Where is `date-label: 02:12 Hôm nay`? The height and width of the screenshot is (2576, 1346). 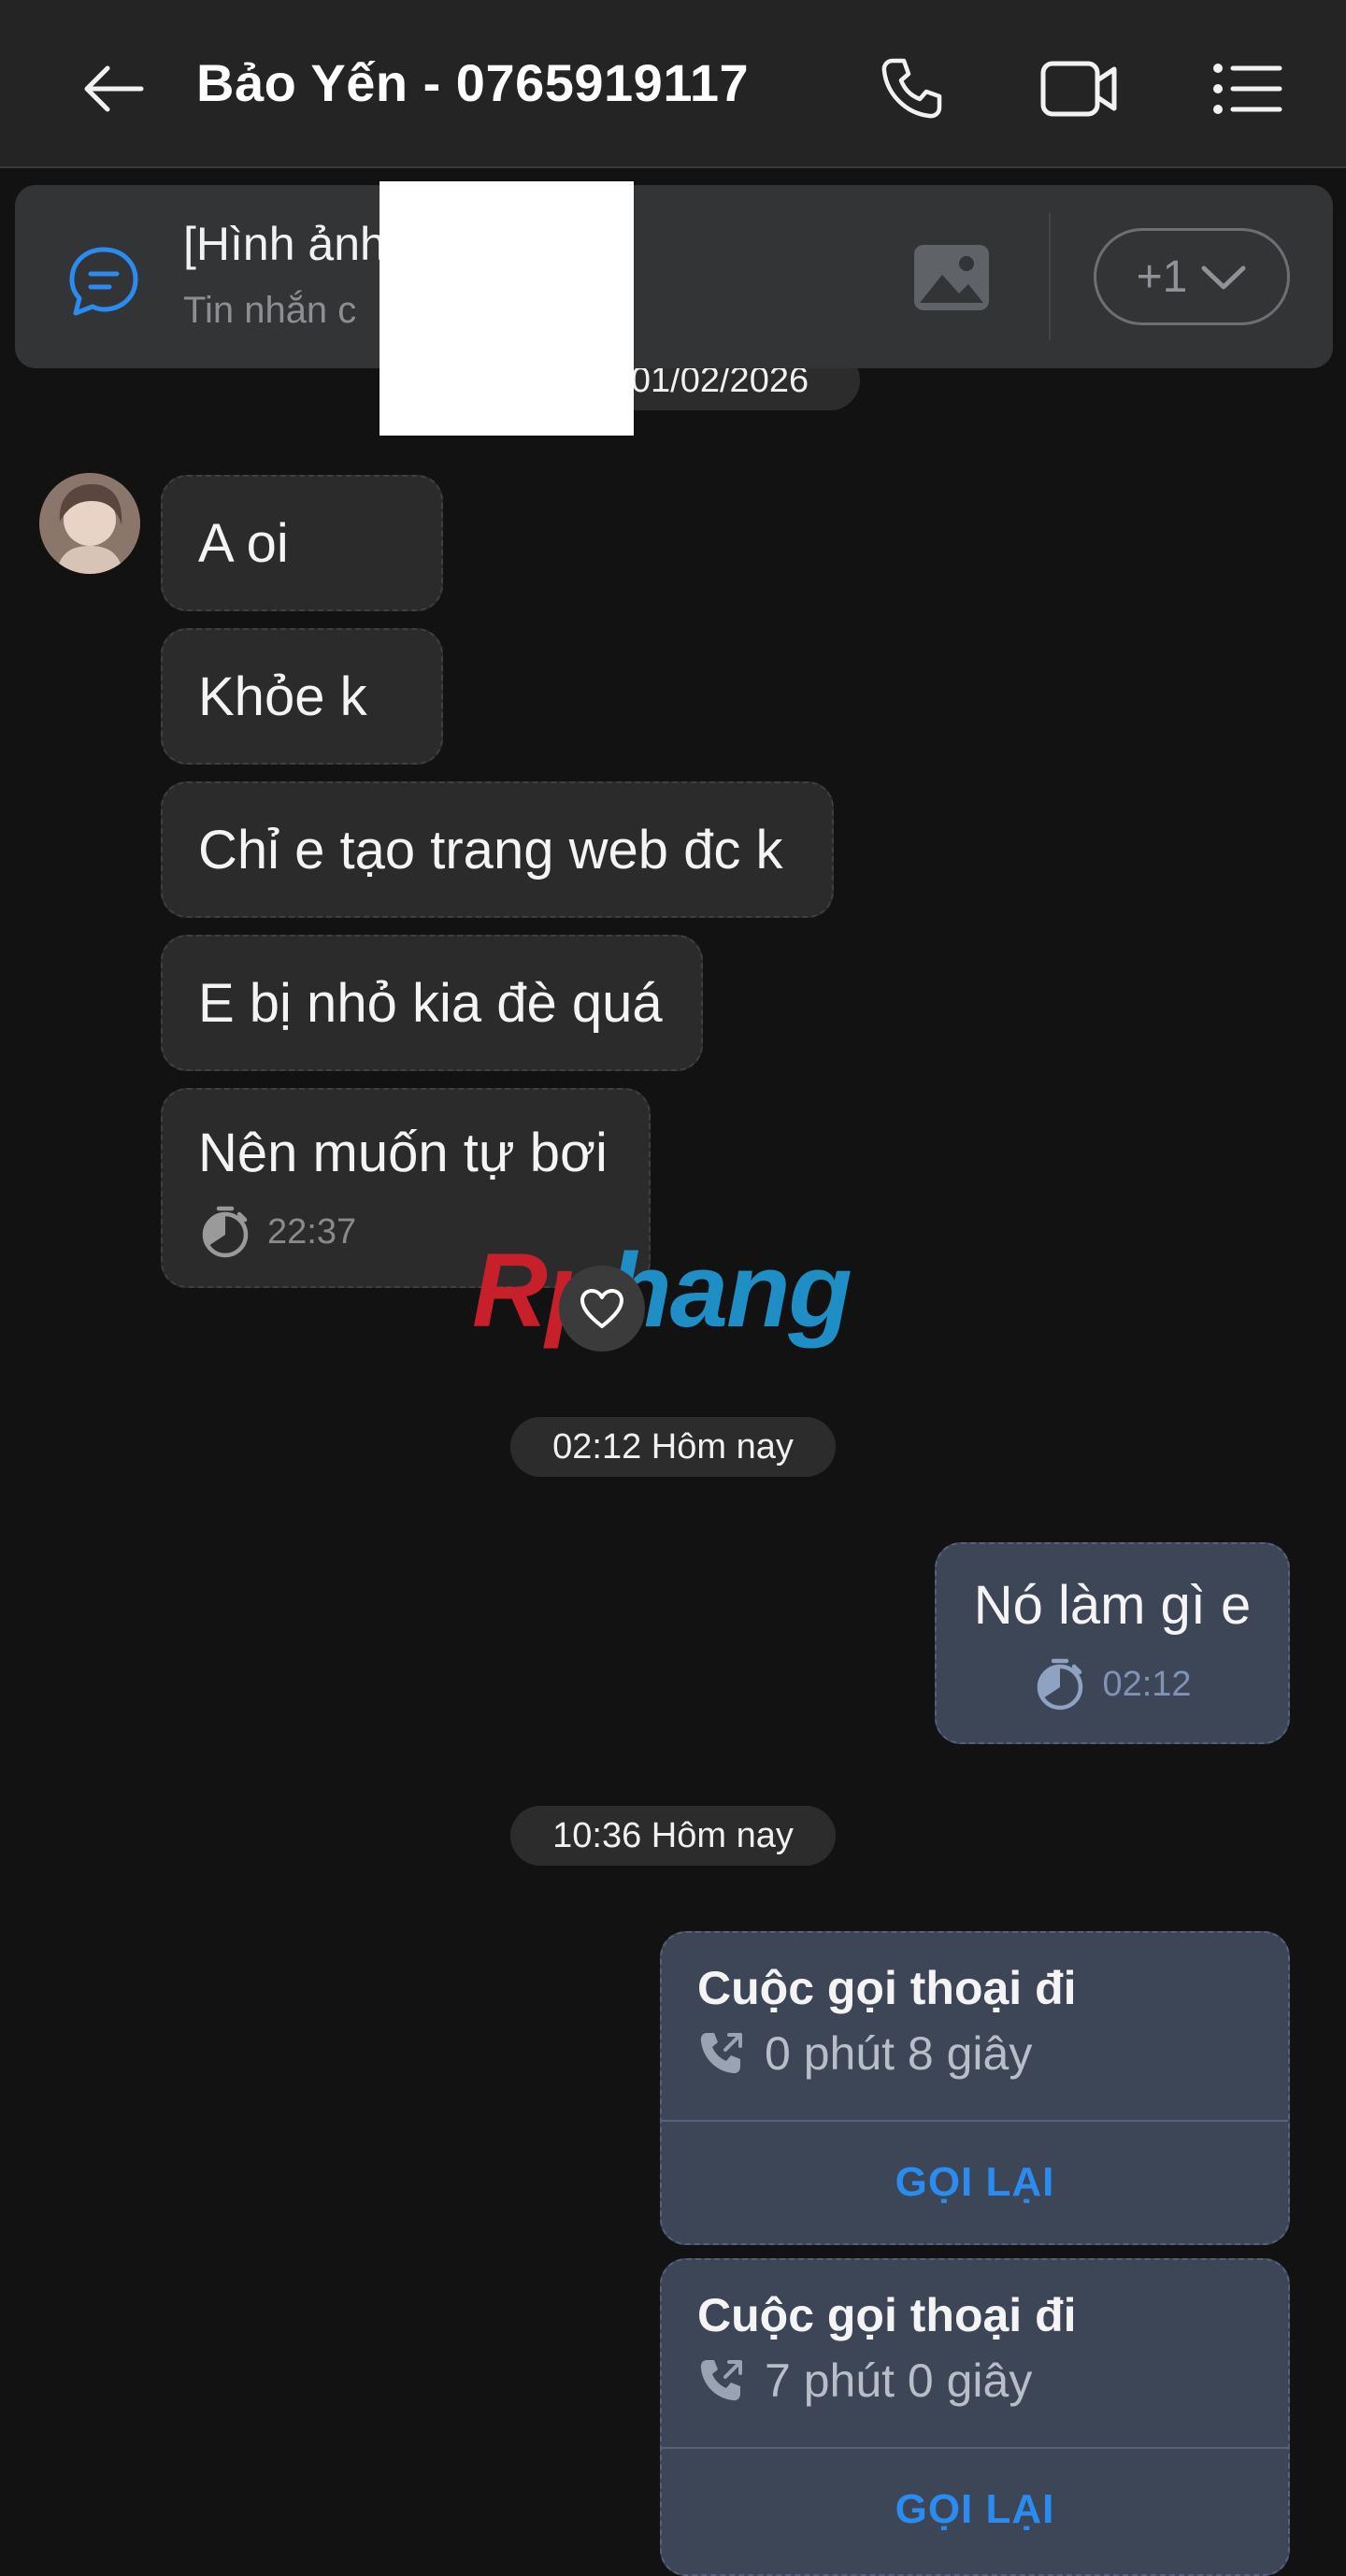
date-label: 02:12 Hôm nay is located at coordinates (673, 1446).